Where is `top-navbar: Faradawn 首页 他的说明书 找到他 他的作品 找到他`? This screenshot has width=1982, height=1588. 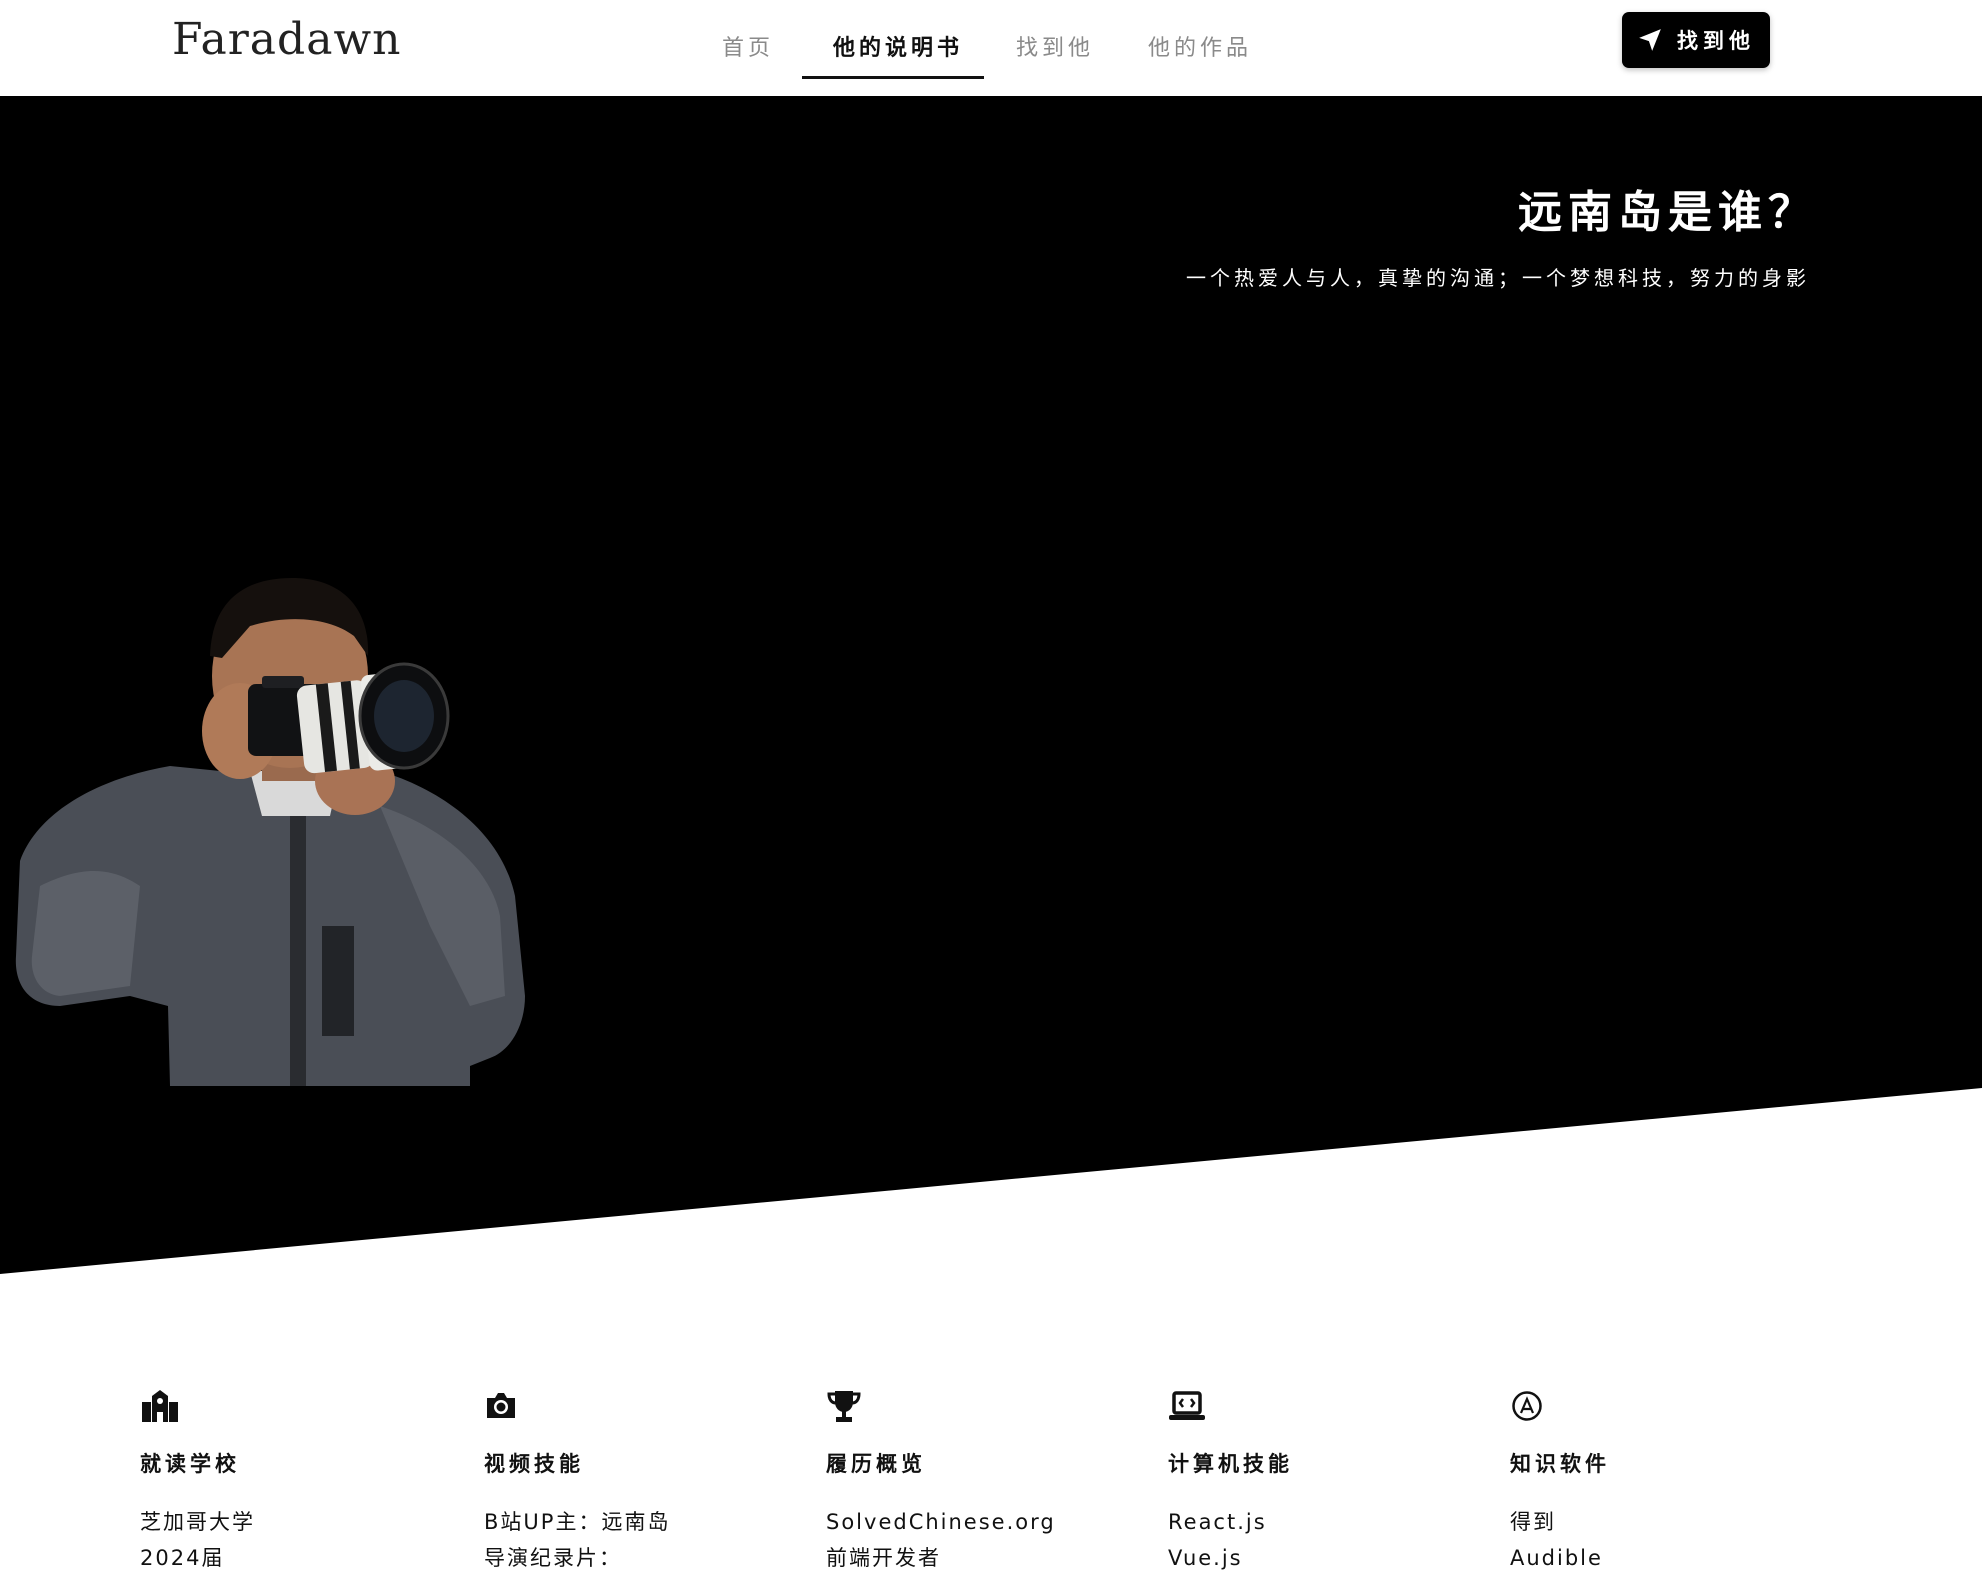 top-navbar: Faradawn 首页 他的说明书 找到他 他的作品 找到他 is located at coordinates (991, 48).